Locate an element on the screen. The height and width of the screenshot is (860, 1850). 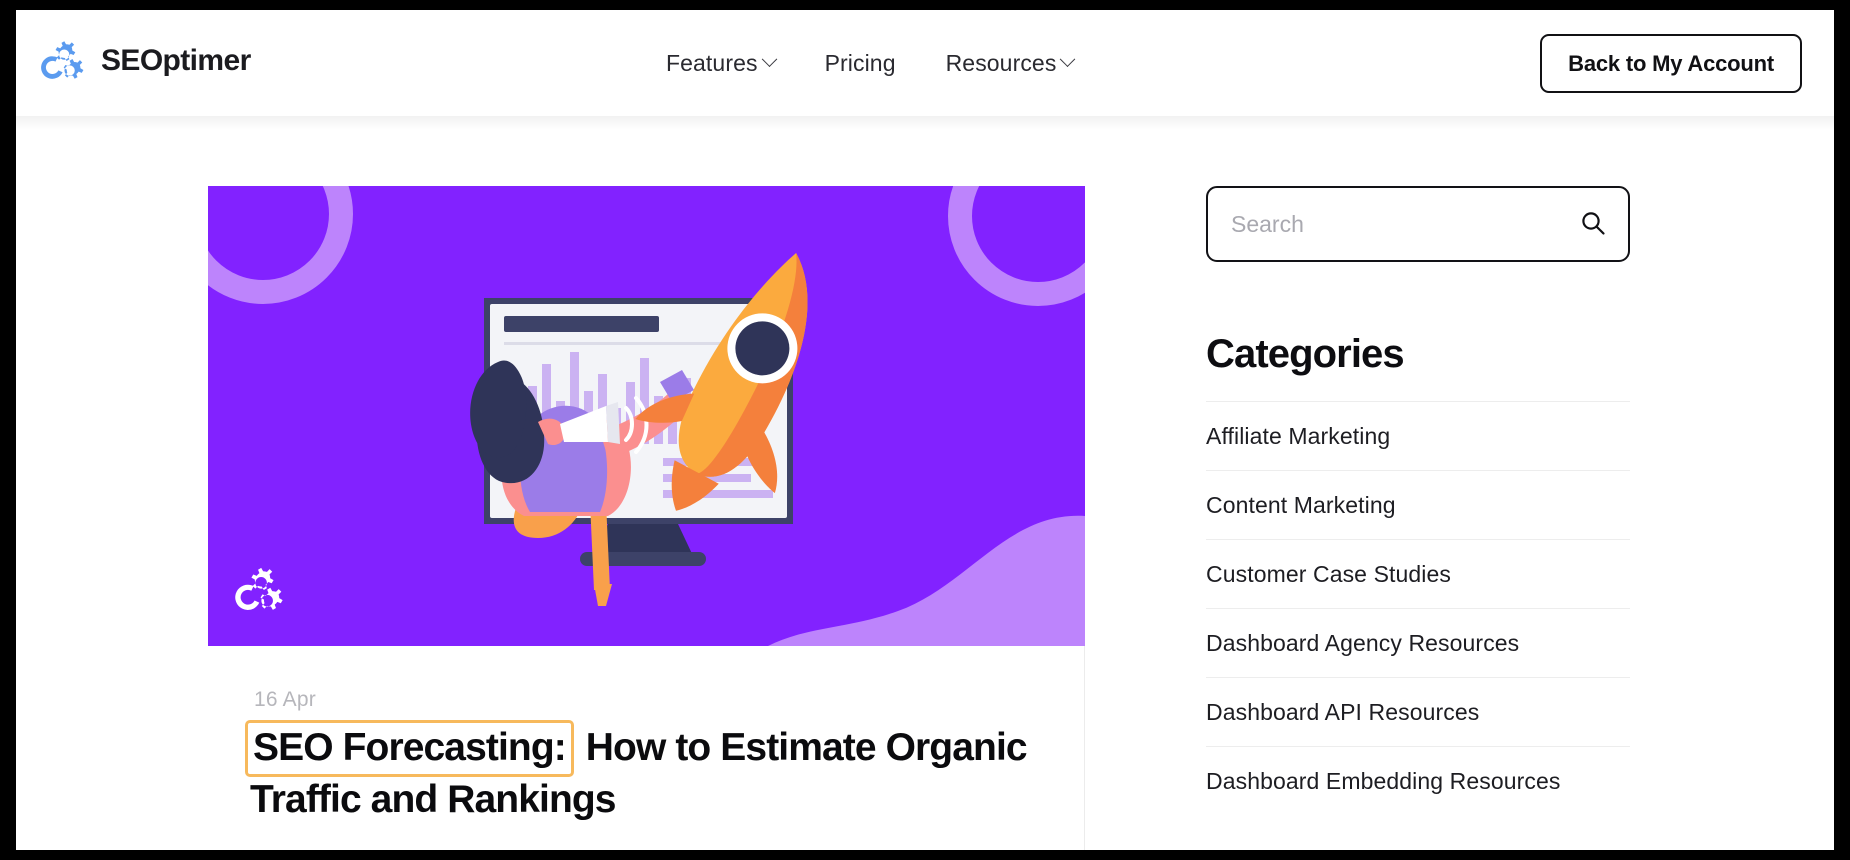
search-submit-button is located at coordinates (1593, 224).